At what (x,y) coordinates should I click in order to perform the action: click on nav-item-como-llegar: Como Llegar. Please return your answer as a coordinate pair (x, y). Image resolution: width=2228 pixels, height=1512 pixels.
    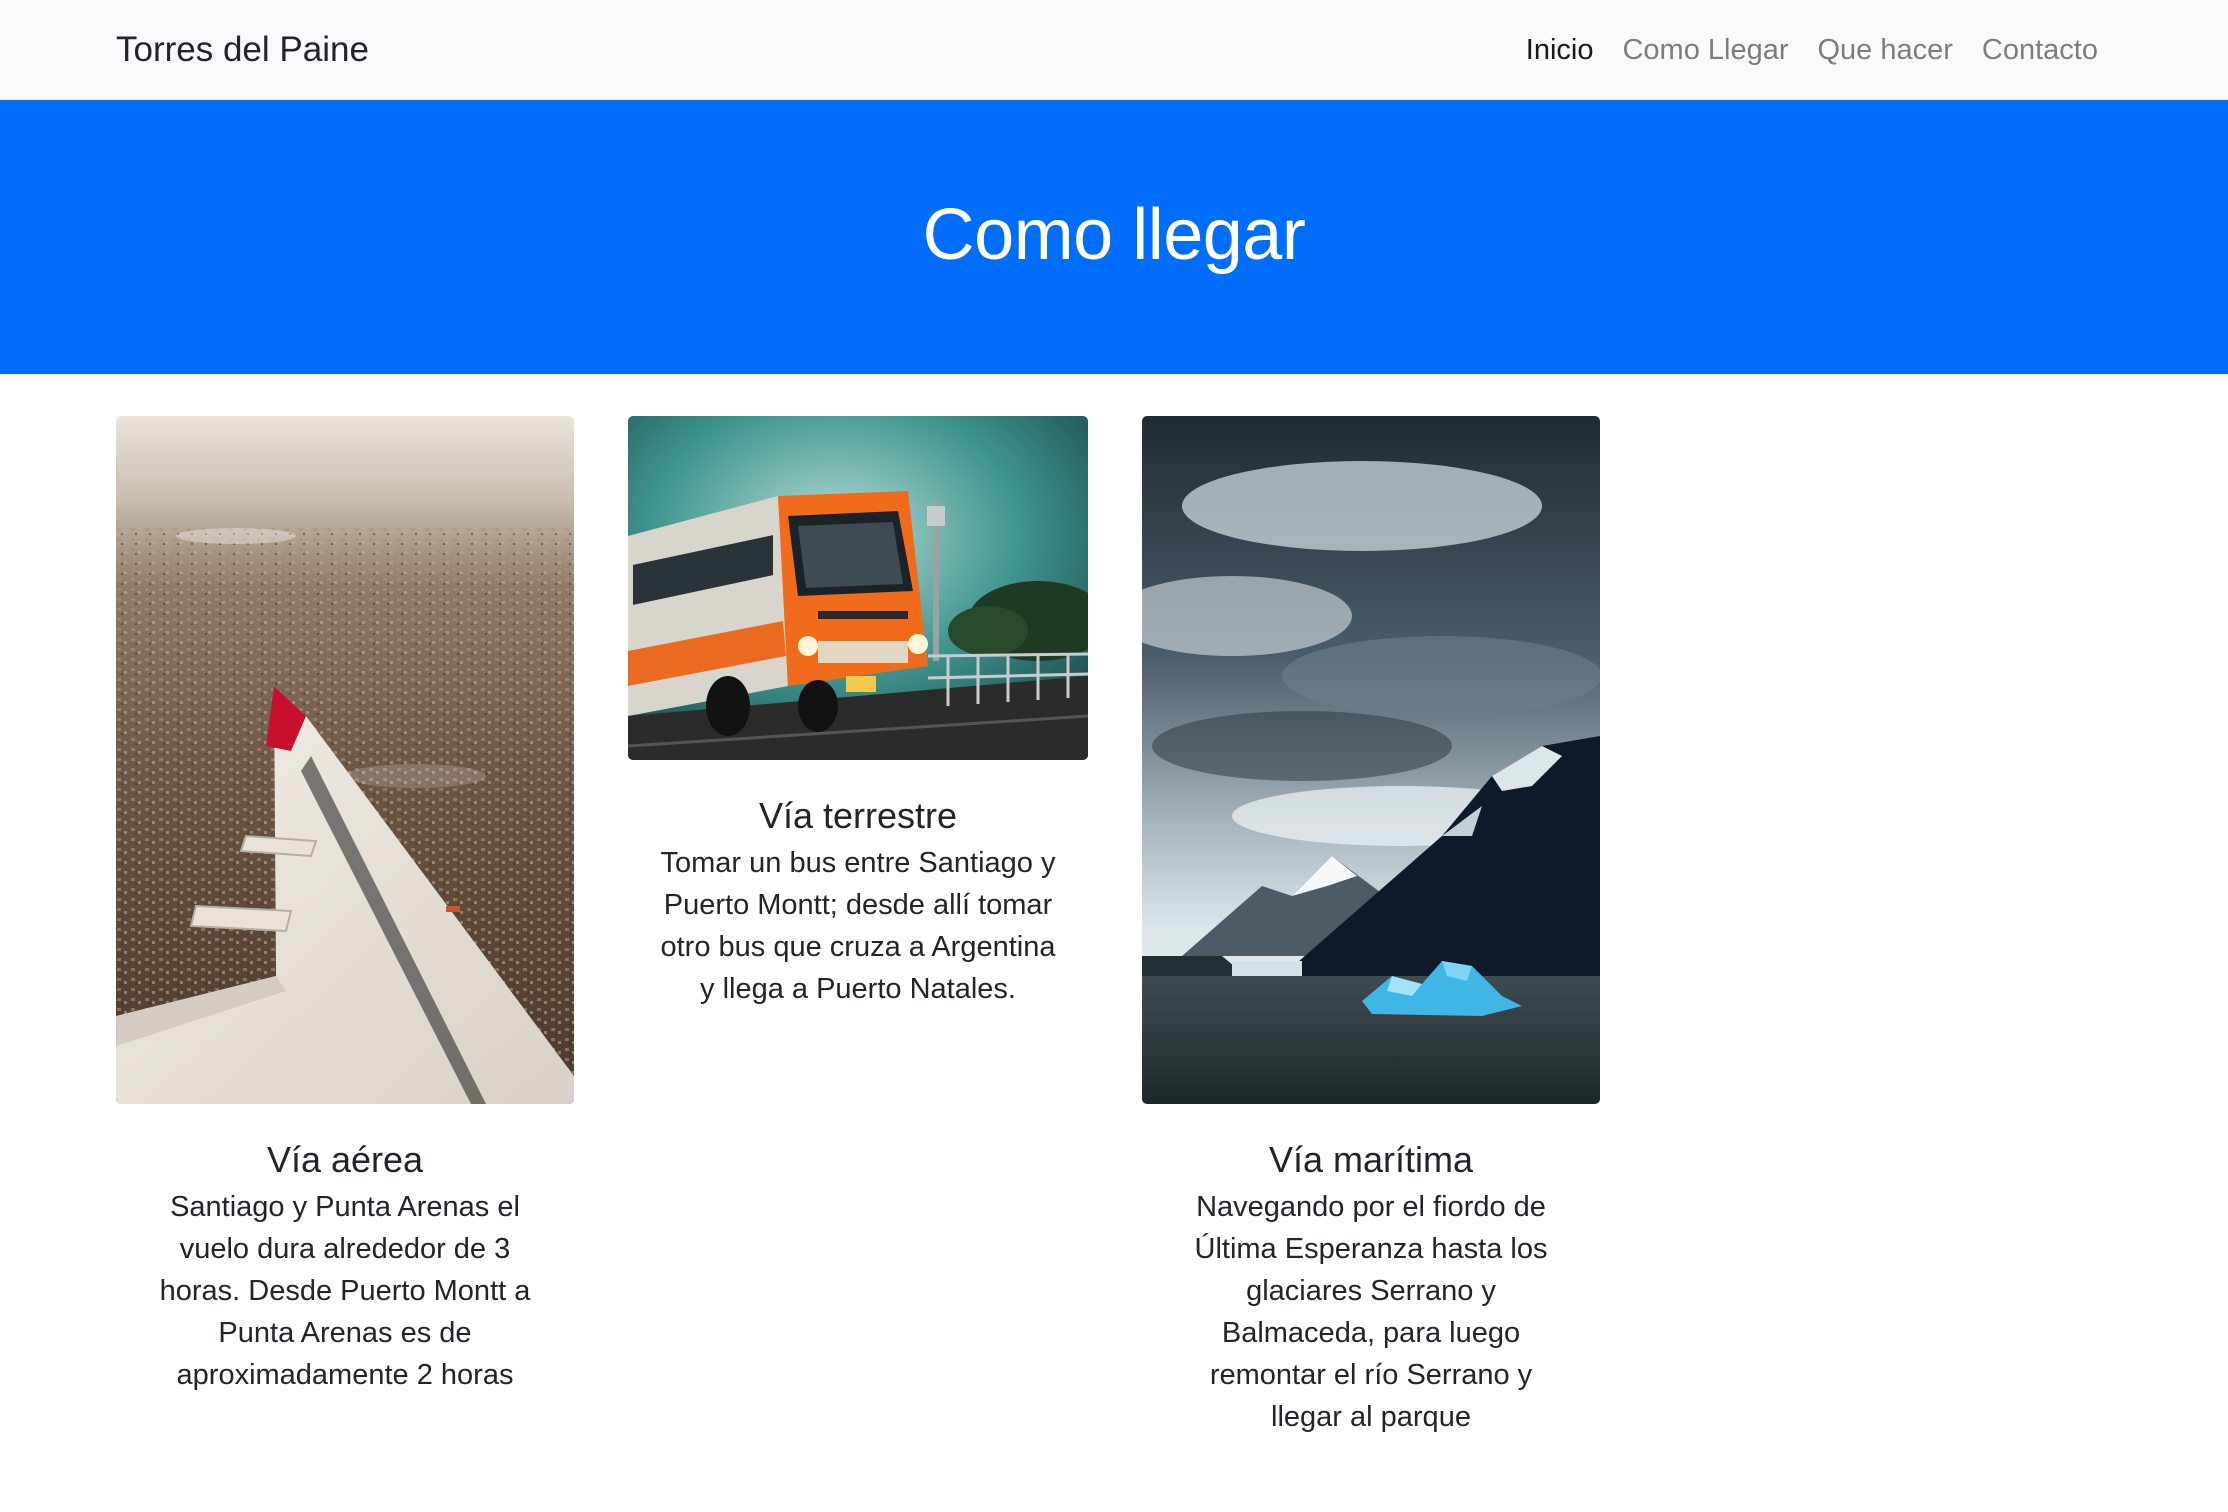
    Looking at the image, I should click on (1705, 50).